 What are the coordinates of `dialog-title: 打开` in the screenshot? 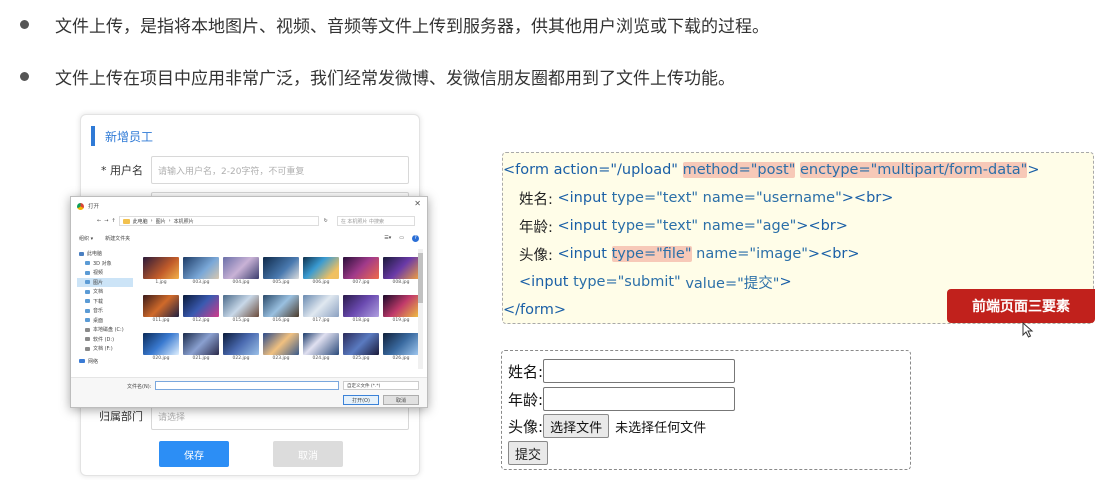 It's located at (94, 207).